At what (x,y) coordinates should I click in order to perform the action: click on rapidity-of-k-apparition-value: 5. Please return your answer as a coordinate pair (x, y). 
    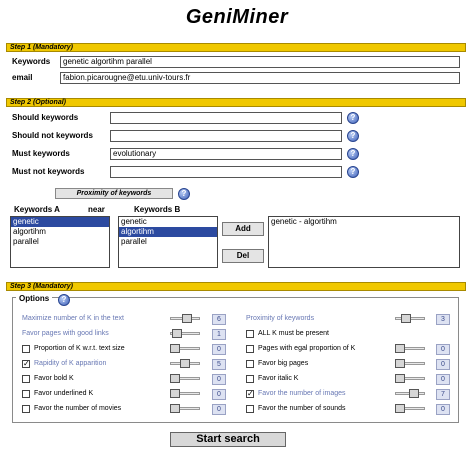
    Looking at the image, I should click on (219, 364).